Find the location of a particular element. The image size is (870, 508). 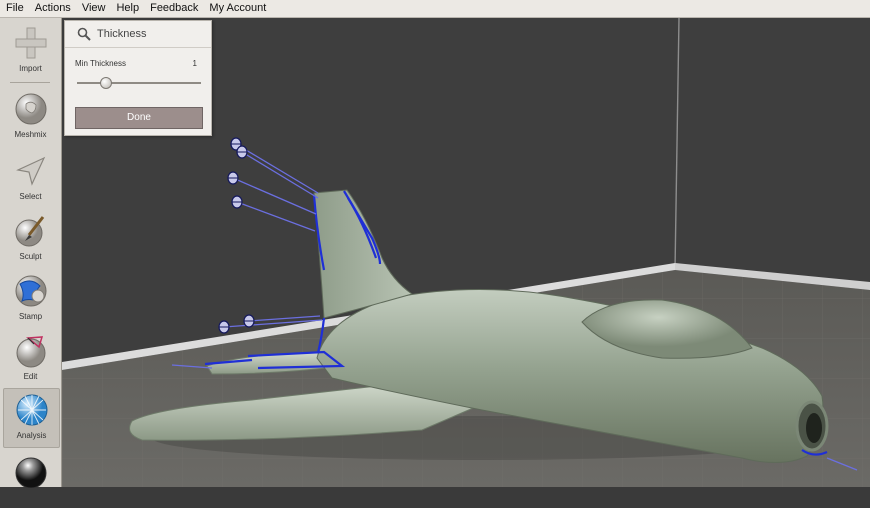

meshmix-bust-icon is located at coordinates (31, 109).